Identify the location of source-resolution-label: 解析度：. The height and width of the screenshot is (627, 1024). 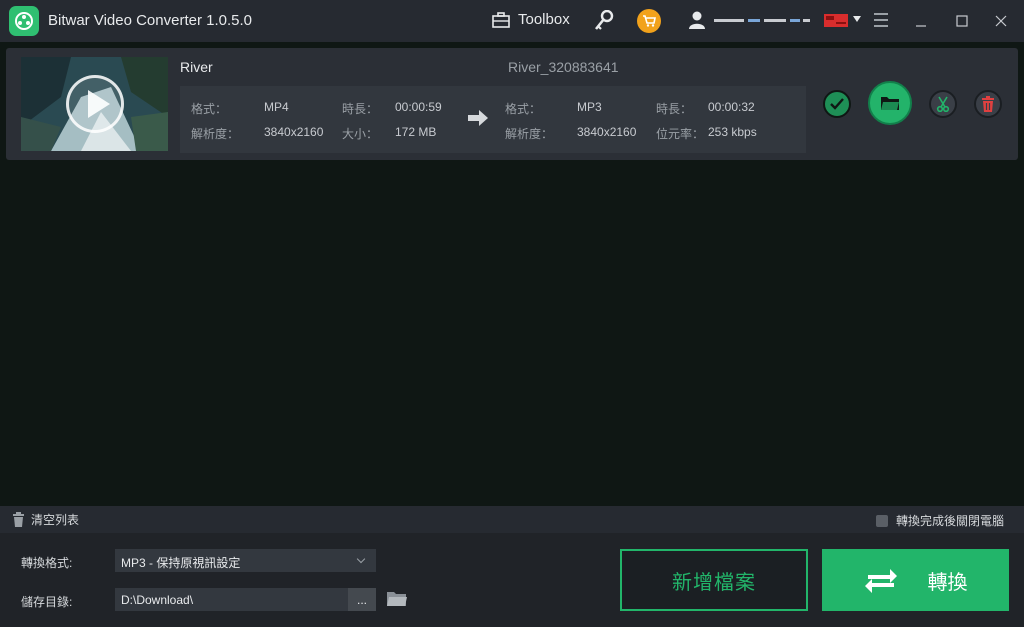
(215, 134).